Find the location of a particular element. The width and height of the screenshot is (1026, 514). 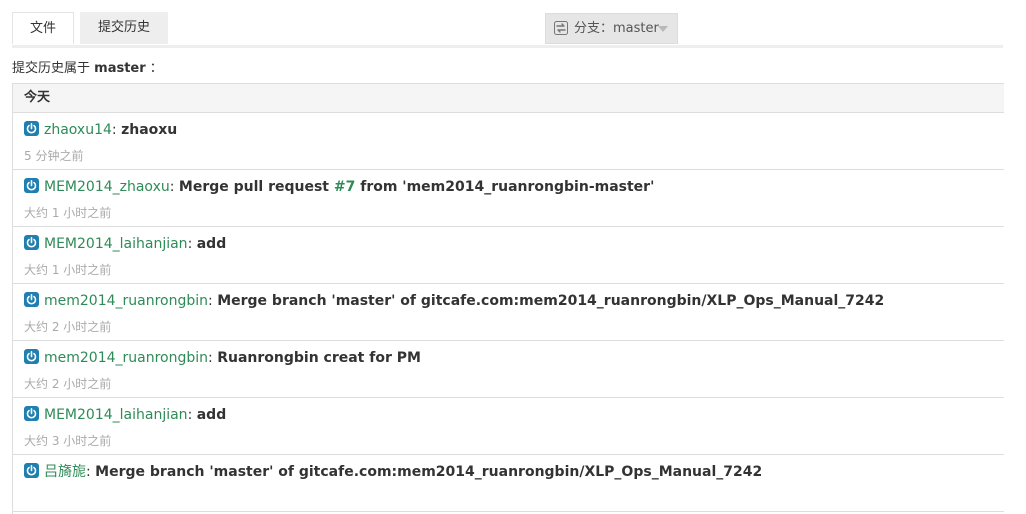

history-title: 提交历史属于 master ： is located at coordinates (87, 66).